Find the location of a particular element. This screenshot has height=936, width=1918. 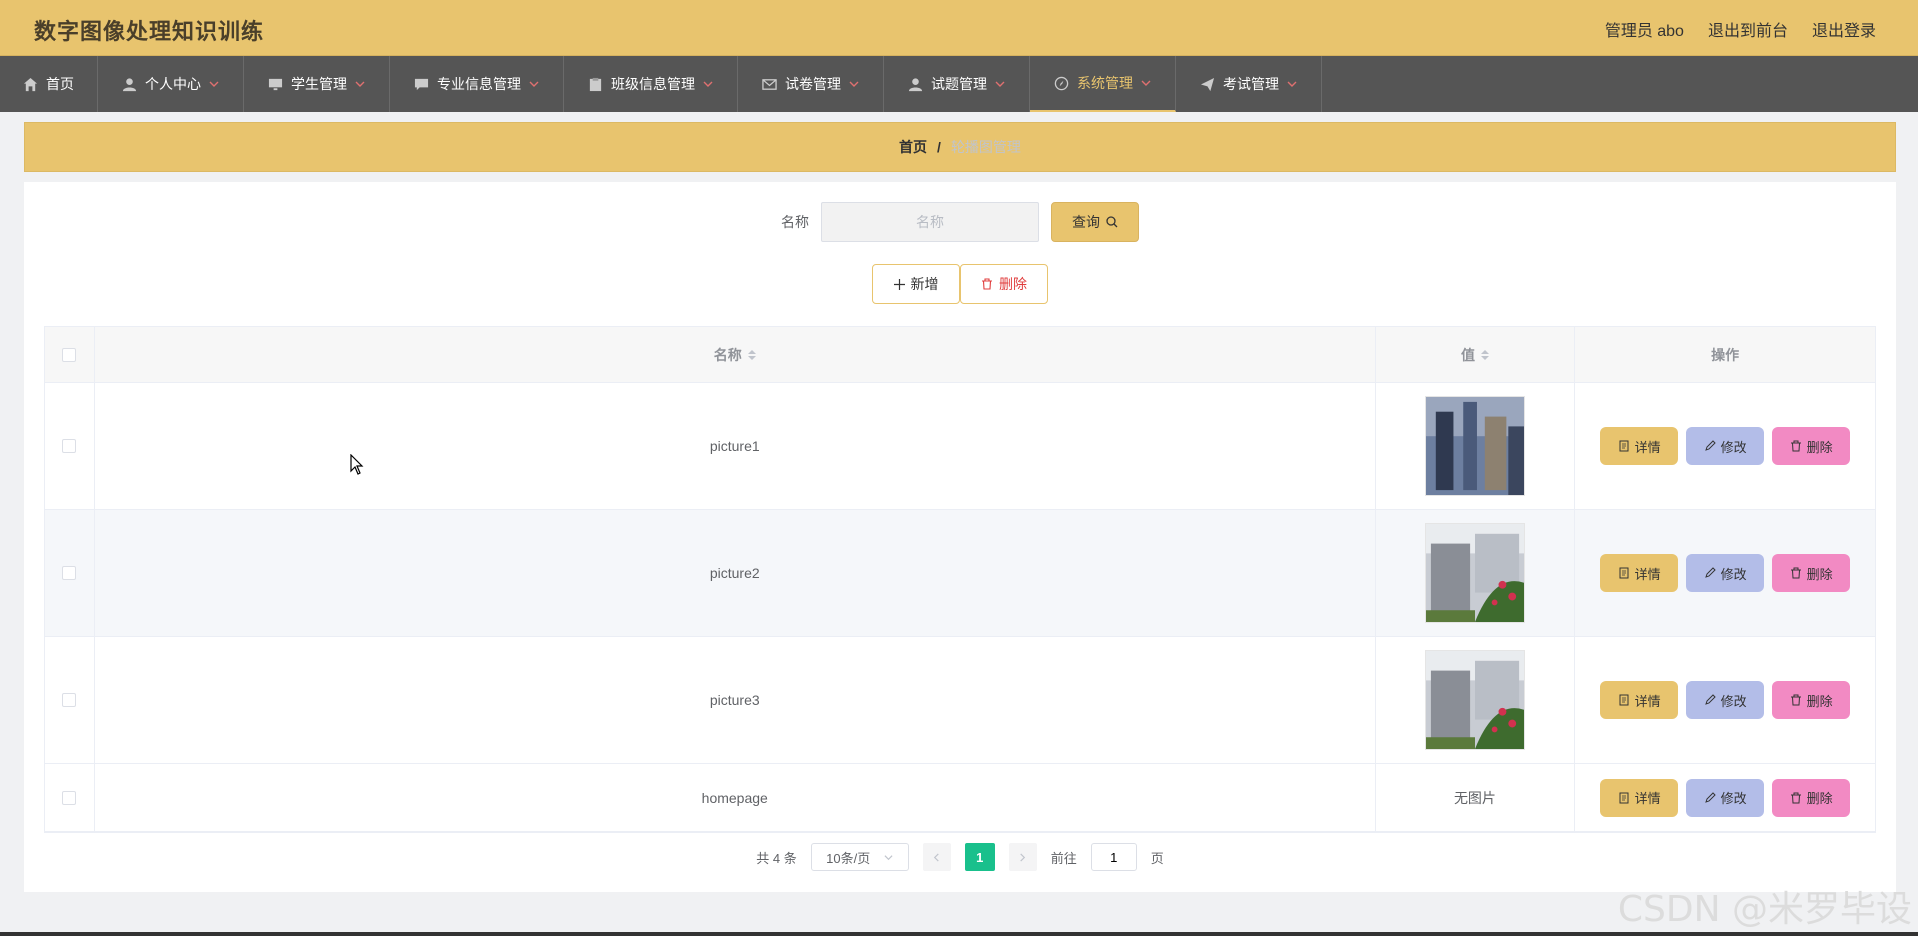

search-label: 名称 is located at coordinates (795, 222).